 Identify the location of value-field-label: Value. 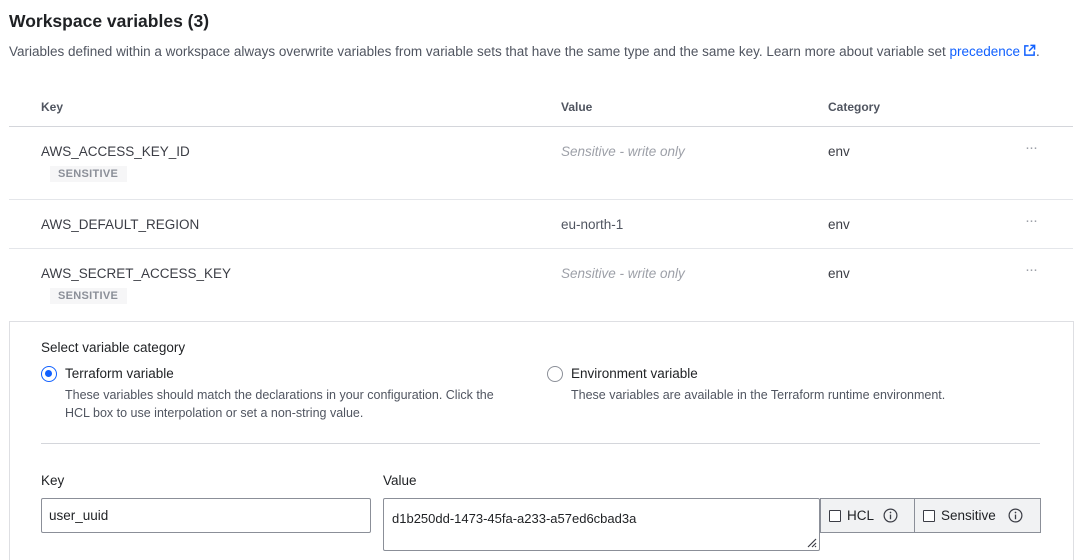
(400, 480).